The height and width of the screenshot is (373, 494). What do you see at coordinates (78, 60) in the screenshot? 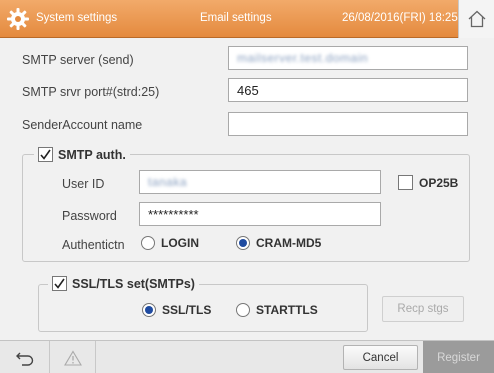
I see `smtp-server-label: SMTP server (send)` at bounding box center [78, 60].